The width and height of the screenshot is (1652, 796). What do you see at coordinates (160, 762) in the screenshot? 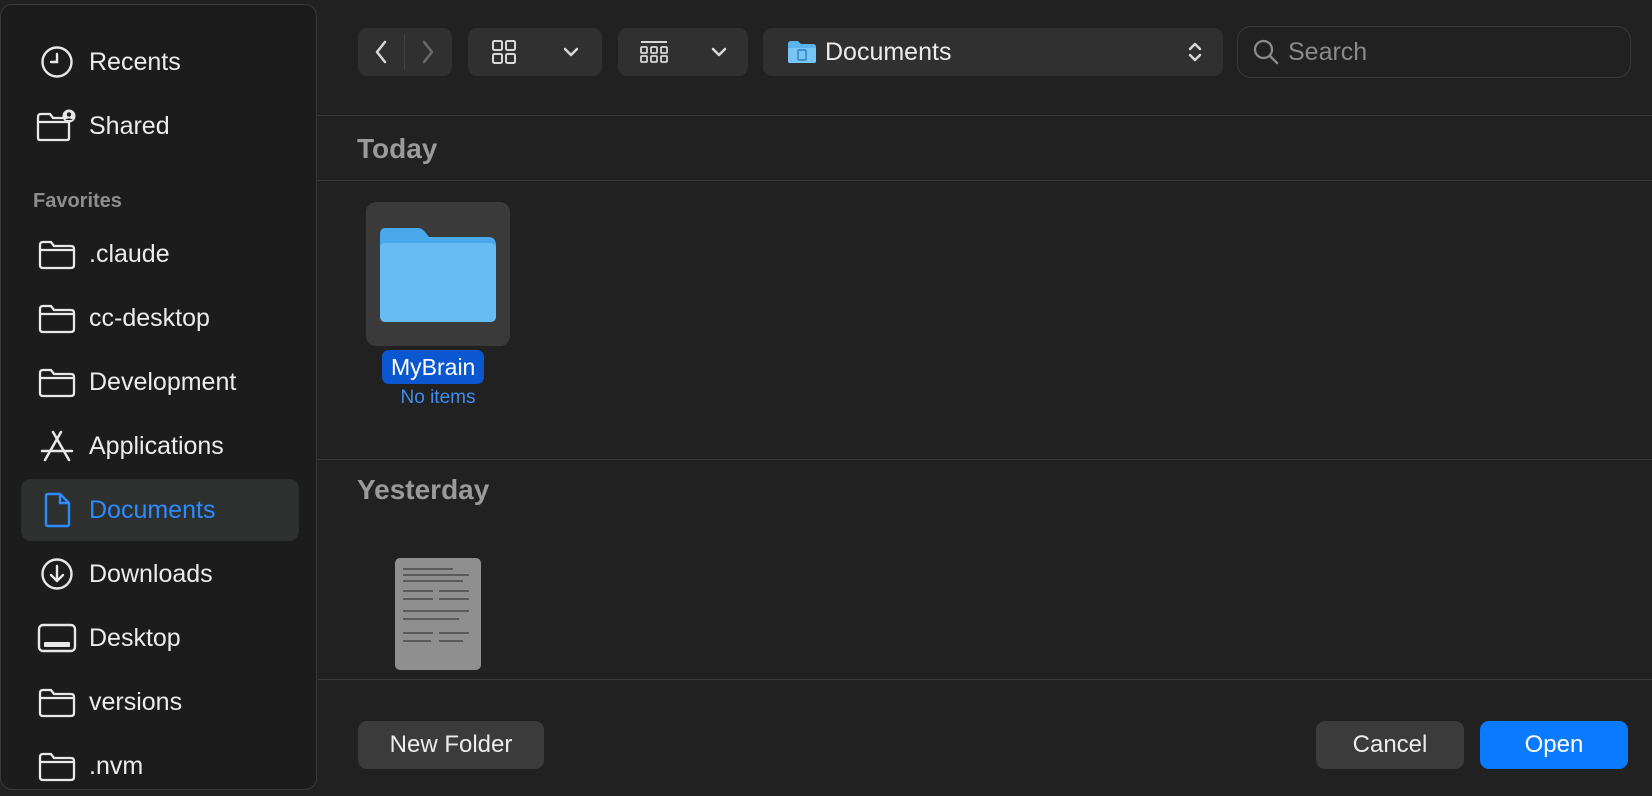
I see `sidebar-item-nvm: .nvm` at bounding box center [160, 762].